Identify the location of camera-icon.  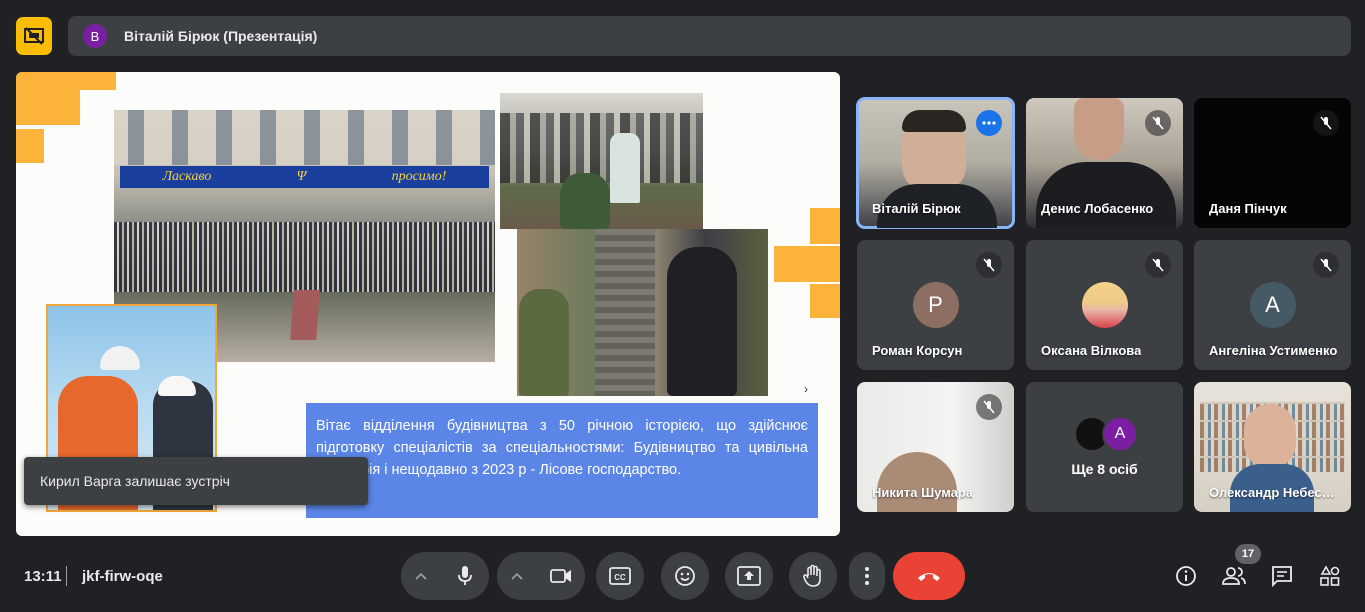
(561, 576).